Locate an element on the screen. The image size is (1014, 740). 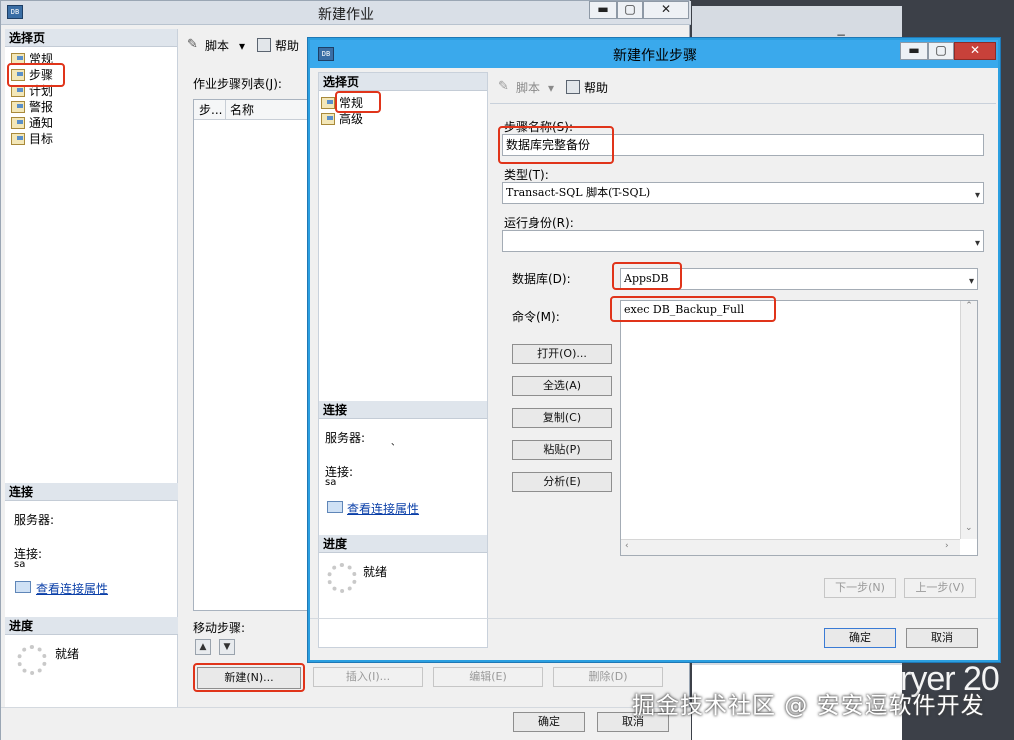
close-button: ✕ is located at coordinates (666, 10).